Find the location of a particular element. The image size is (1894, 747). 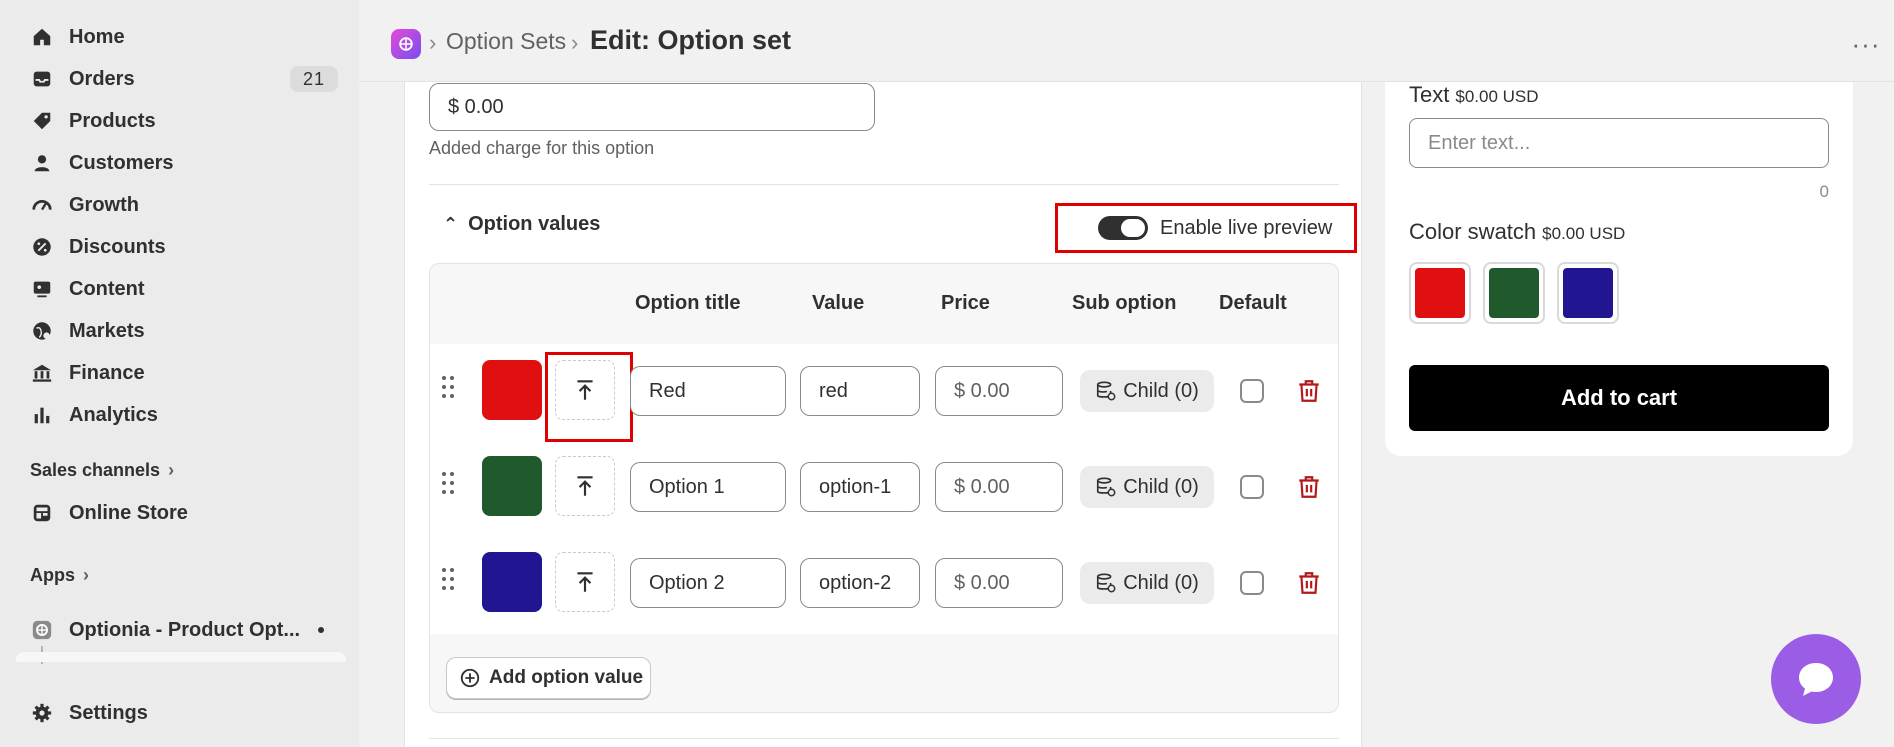

bar-chart-icon is located at coordinates (42, 415).